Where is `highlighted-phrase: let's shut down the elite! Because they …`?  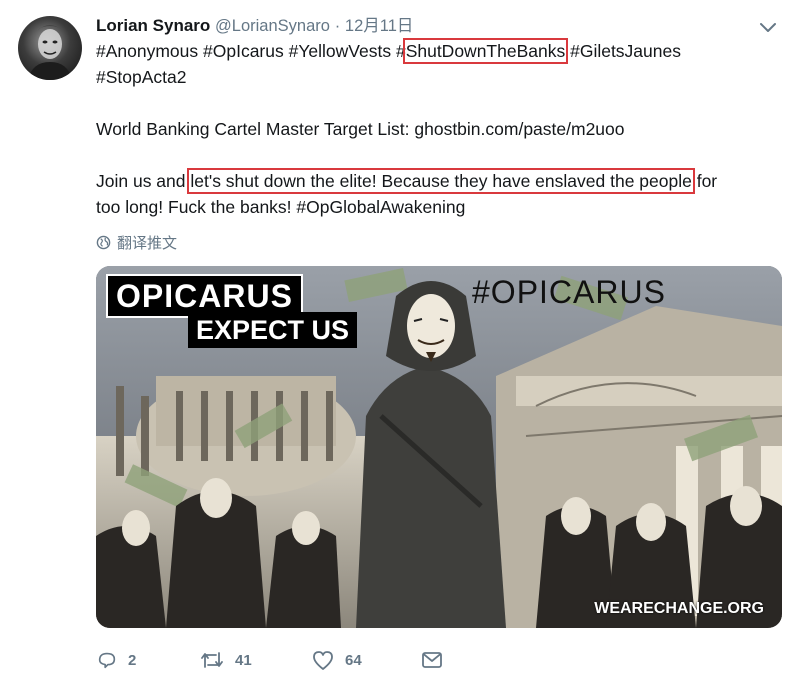 highlighted-phrase: let's shut down the elite! Because they … is located at coordinates (441, 181).